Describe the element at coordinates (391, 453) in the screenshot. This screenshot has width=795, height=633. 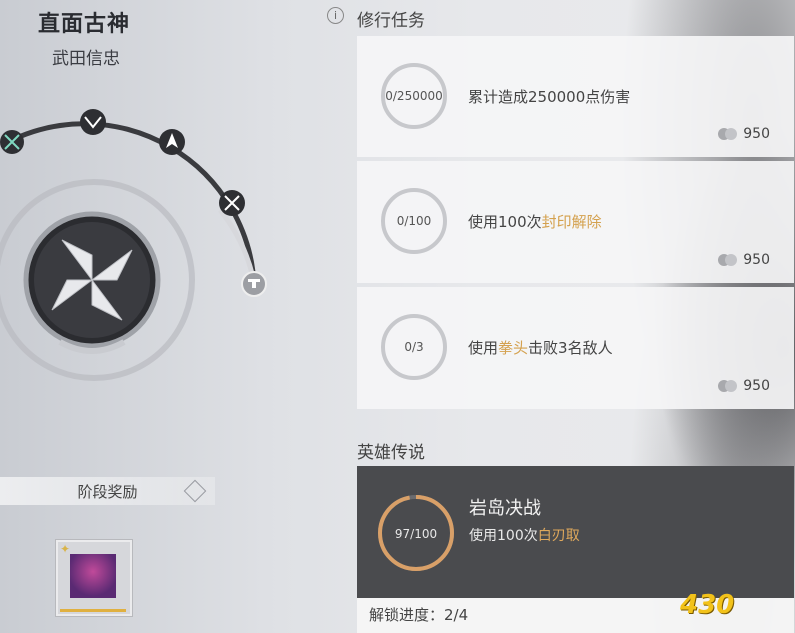
I see `legend-section-title: 英雄传说` at that location.